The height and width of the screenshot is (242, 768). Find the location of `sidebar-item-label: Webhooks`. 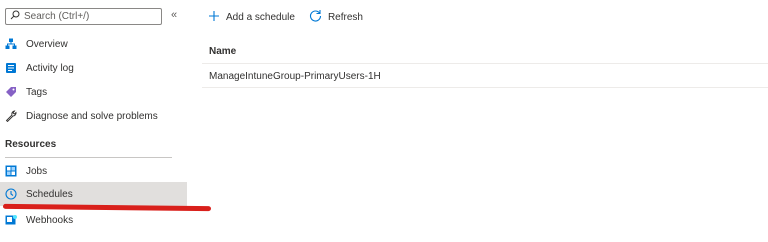

sidebar-item-label: Webhooks is located at coordinates (50, 220).